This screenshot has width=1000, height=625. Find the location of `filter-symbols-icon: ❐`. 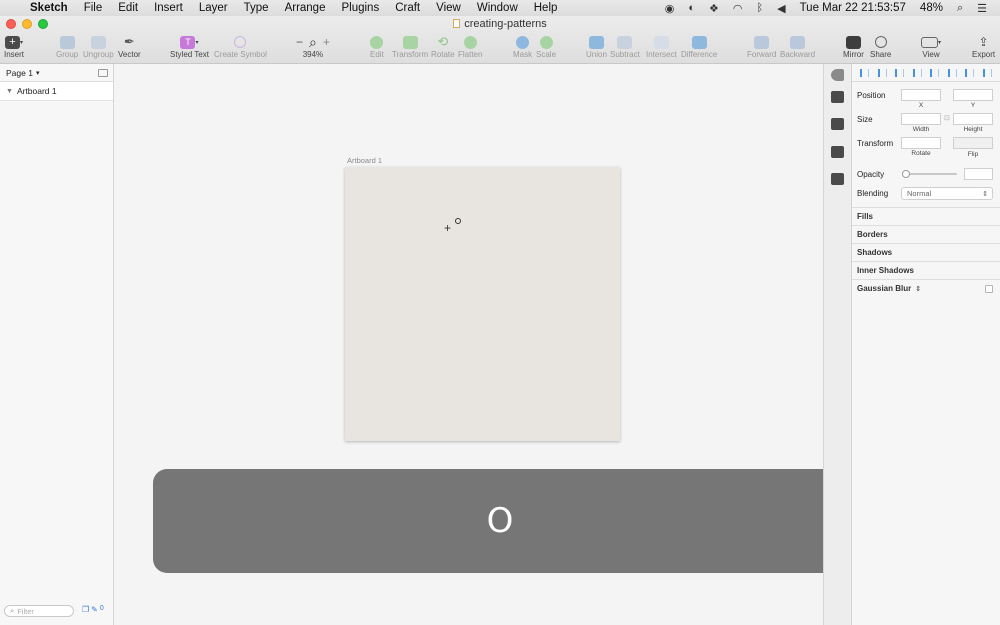

filter-symbols-icon: ❐ is located at coordinates (85, 609).